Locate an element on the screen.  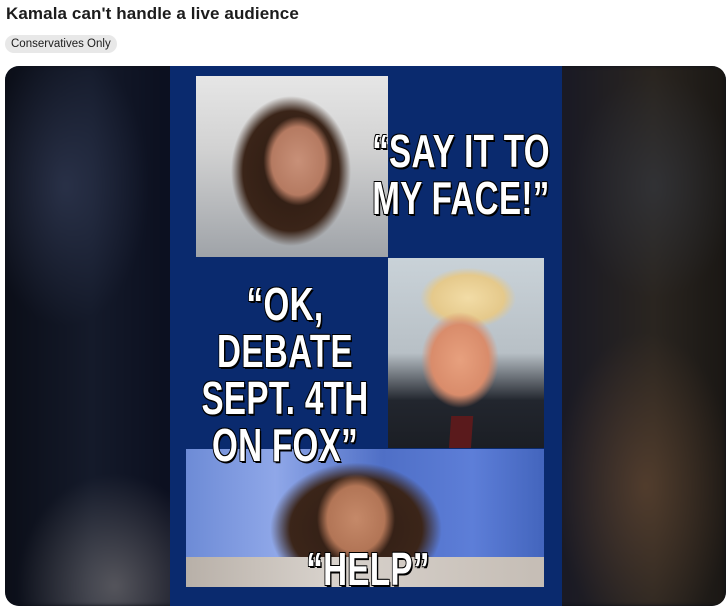
tie is located at coordinates (461, 432).